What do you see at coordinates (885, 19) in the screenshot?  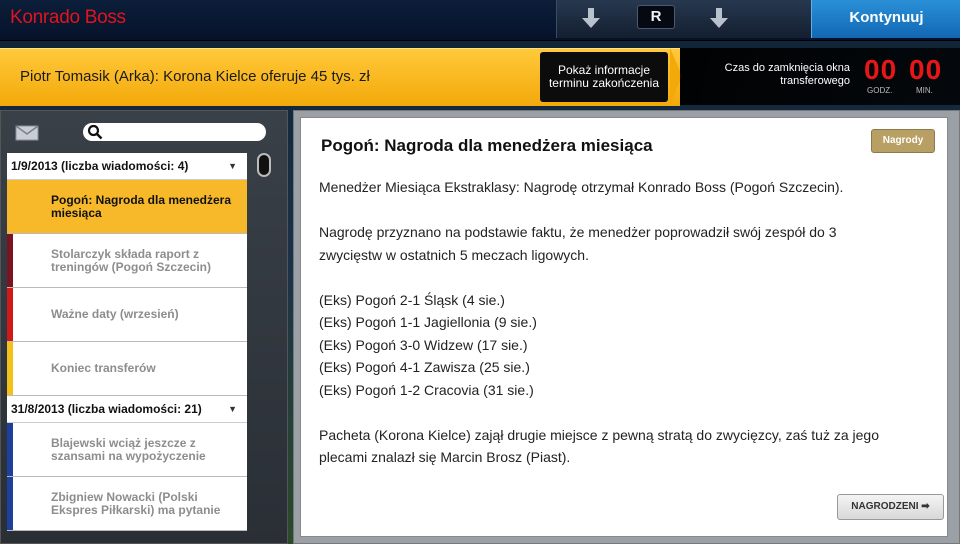 I see `continue-button: Kontynuuj` at bounding box center [885, 19].